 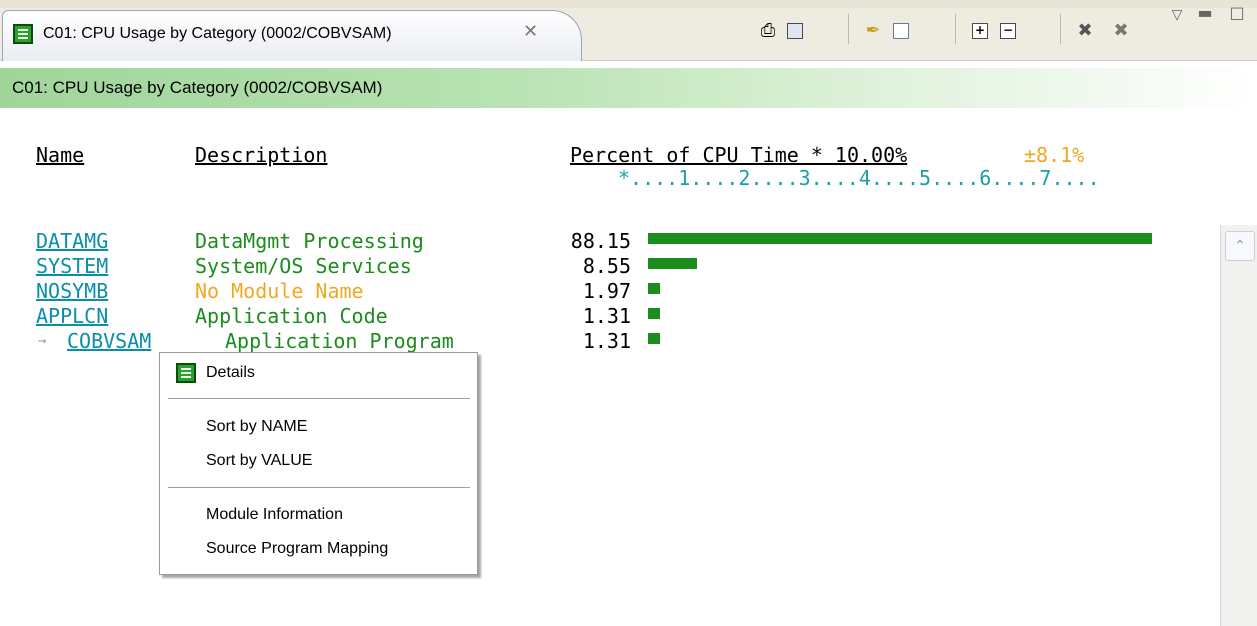 What do you see at coordinates (980, 31) in the screenshot?
I see `expand-icon: +` at bounding box center [980, 31].